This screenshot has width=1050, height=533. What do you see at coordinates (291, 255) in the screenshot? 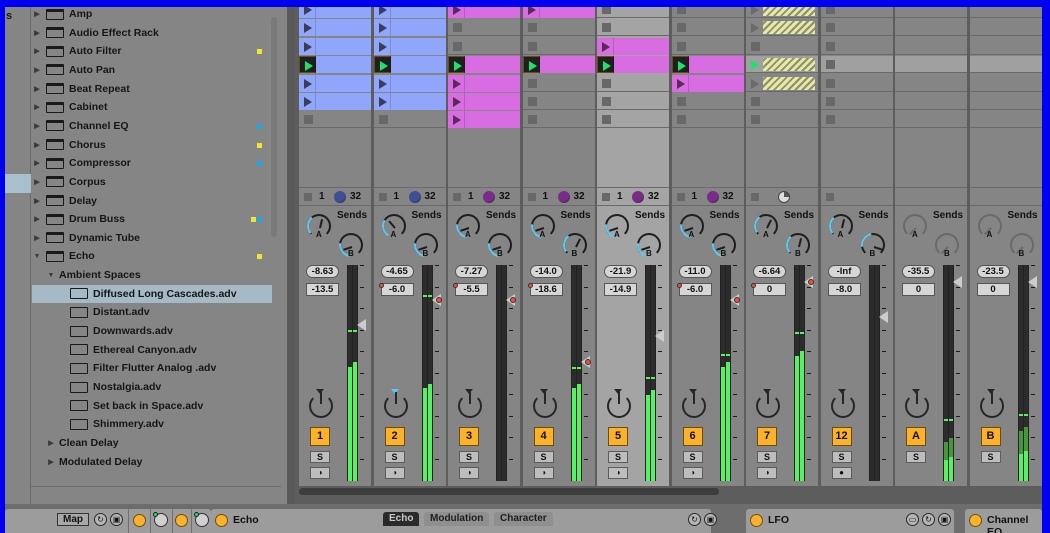
I see `panel-divider` at bounding box center [291, 255].